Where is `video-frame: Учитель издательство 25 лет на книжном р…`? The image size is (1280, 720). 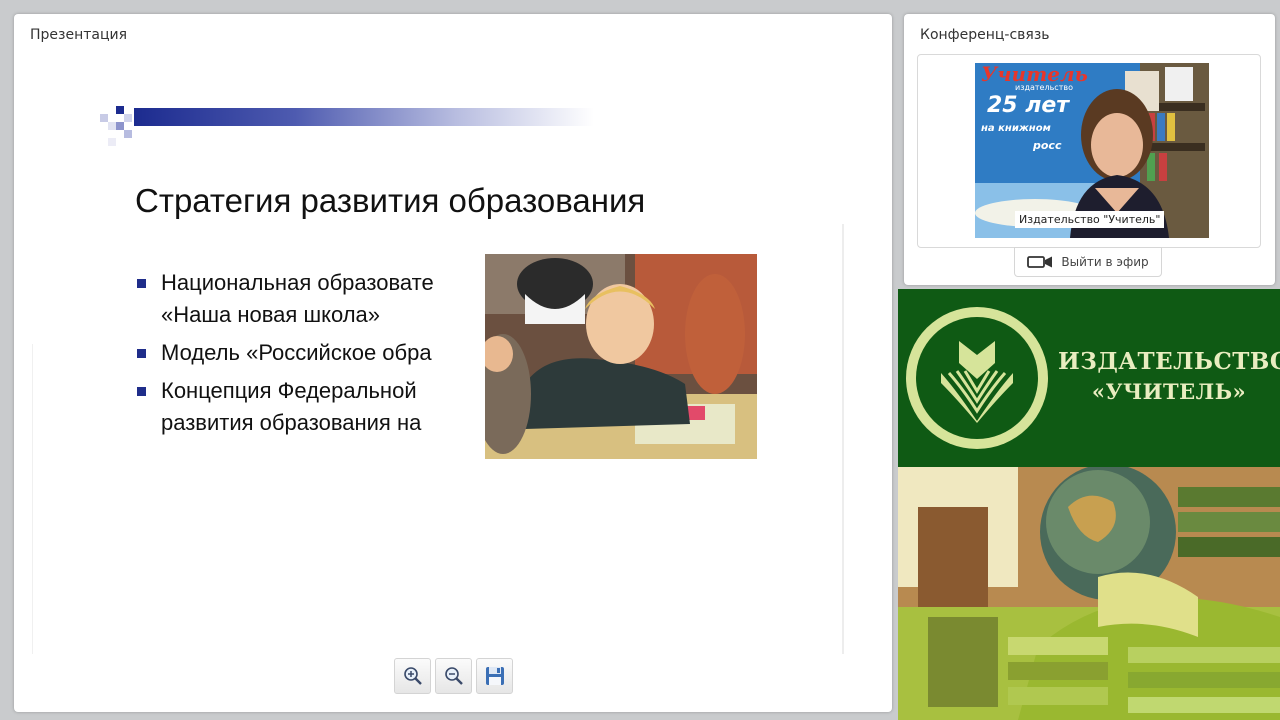 video-frame: Учитель издательство 25 лет на книжном р… is located at coordinates (1089, 151).